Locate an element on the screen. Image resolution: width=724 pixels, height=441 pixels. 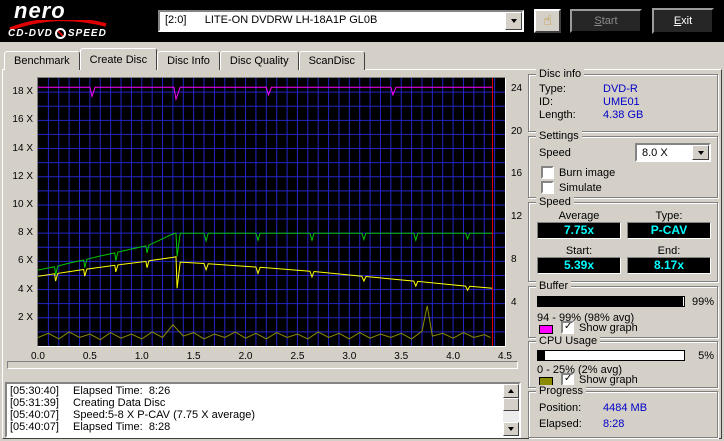
scroll-up-button is located at coordinates (511, 391).